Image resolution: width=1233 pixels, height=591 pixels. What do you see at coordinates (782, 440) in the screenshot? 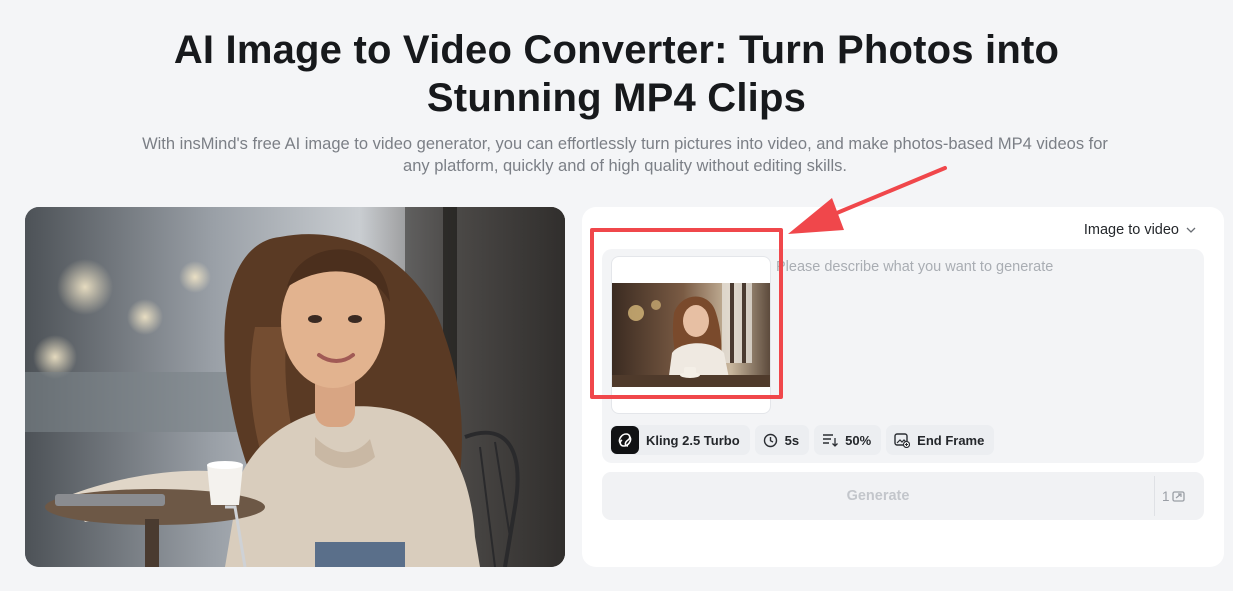
I see `duration-selector: 5s` at bounding box center [782, 440].